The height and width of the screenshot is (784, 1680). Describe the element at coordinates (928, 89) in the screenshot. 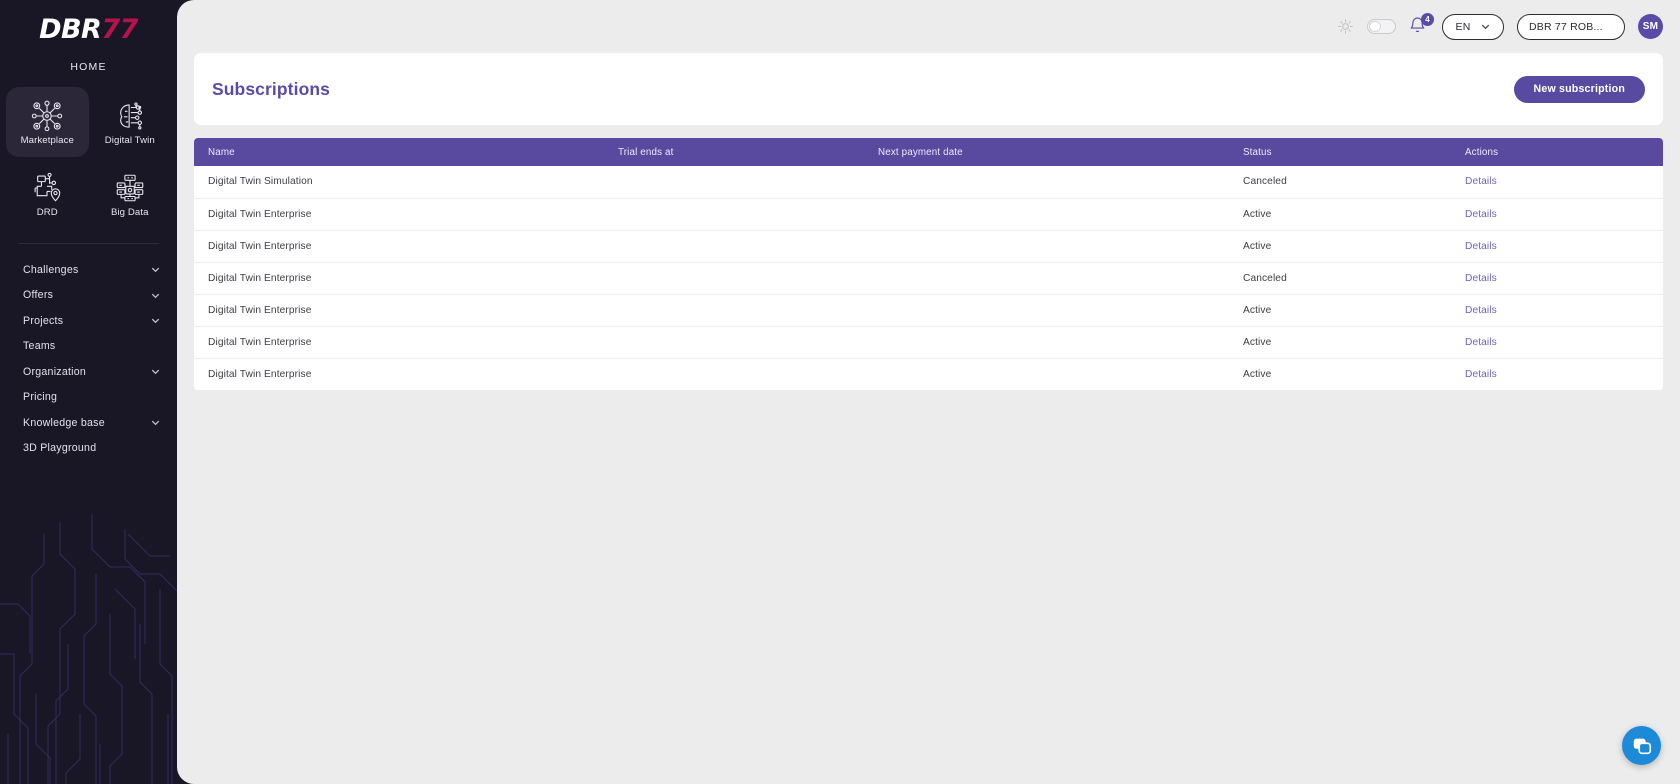

I see `page-header-card: Subscriptions New subscription` at that location.